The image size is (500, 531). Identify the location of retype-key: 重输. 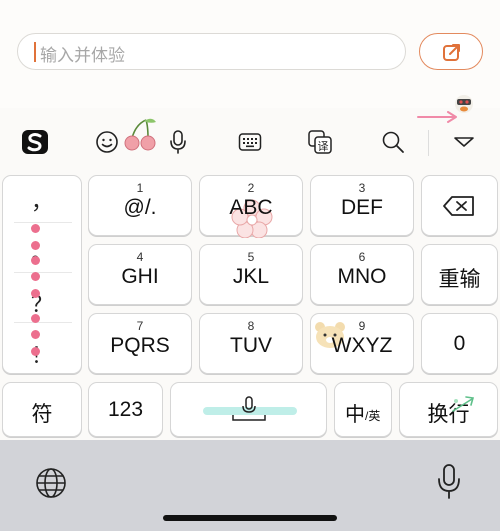
(459, 274).